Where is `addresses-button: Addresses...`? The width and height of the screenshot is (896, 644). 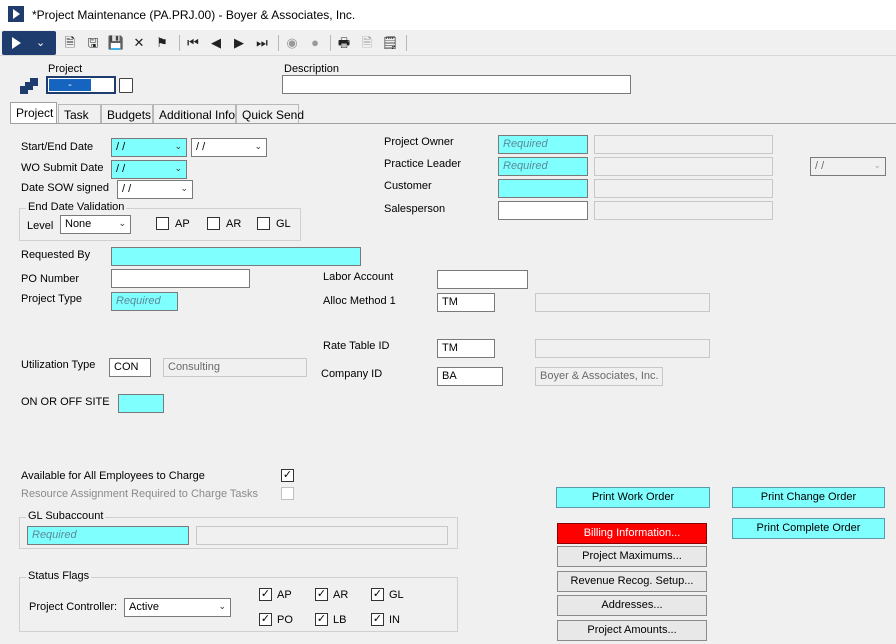 addresses-button: Addresses... is located at coordinates (632, 605).